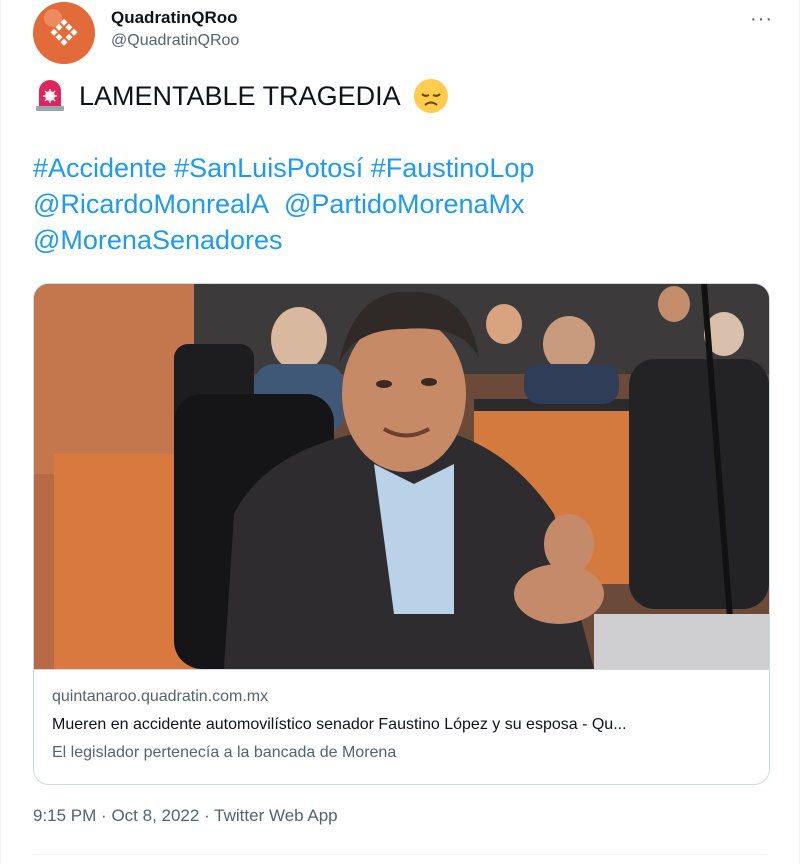 This screenshot has height=864, width=800. I want to click on more-dots-icon: ···, so click(761, 19).